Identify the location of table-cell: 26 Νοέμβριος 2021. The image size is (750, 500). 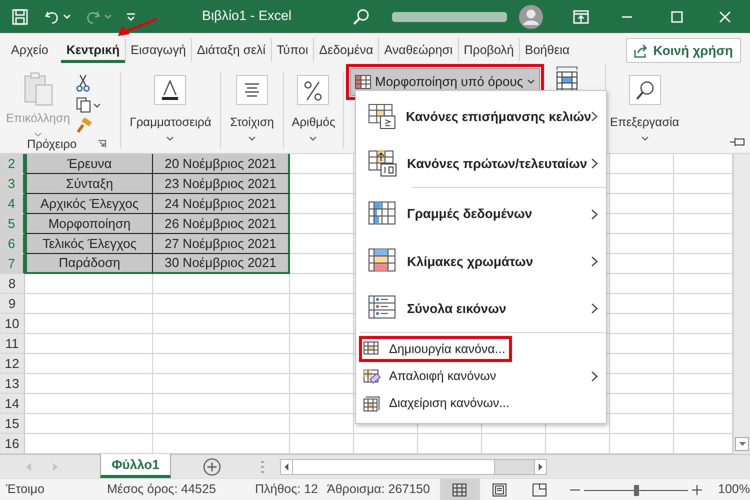
(221, 224).